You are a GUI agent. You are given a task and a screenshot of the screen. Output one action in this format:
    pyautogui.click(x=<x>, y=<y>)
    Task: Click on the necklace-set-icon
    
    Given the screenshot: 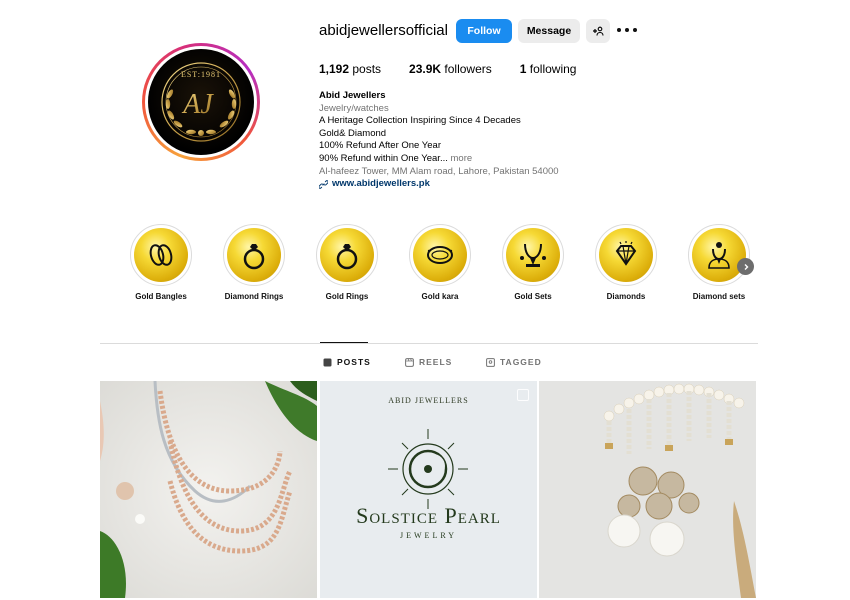 What is the action you would take?
    pyautogui.click(x=533, y=255)
    